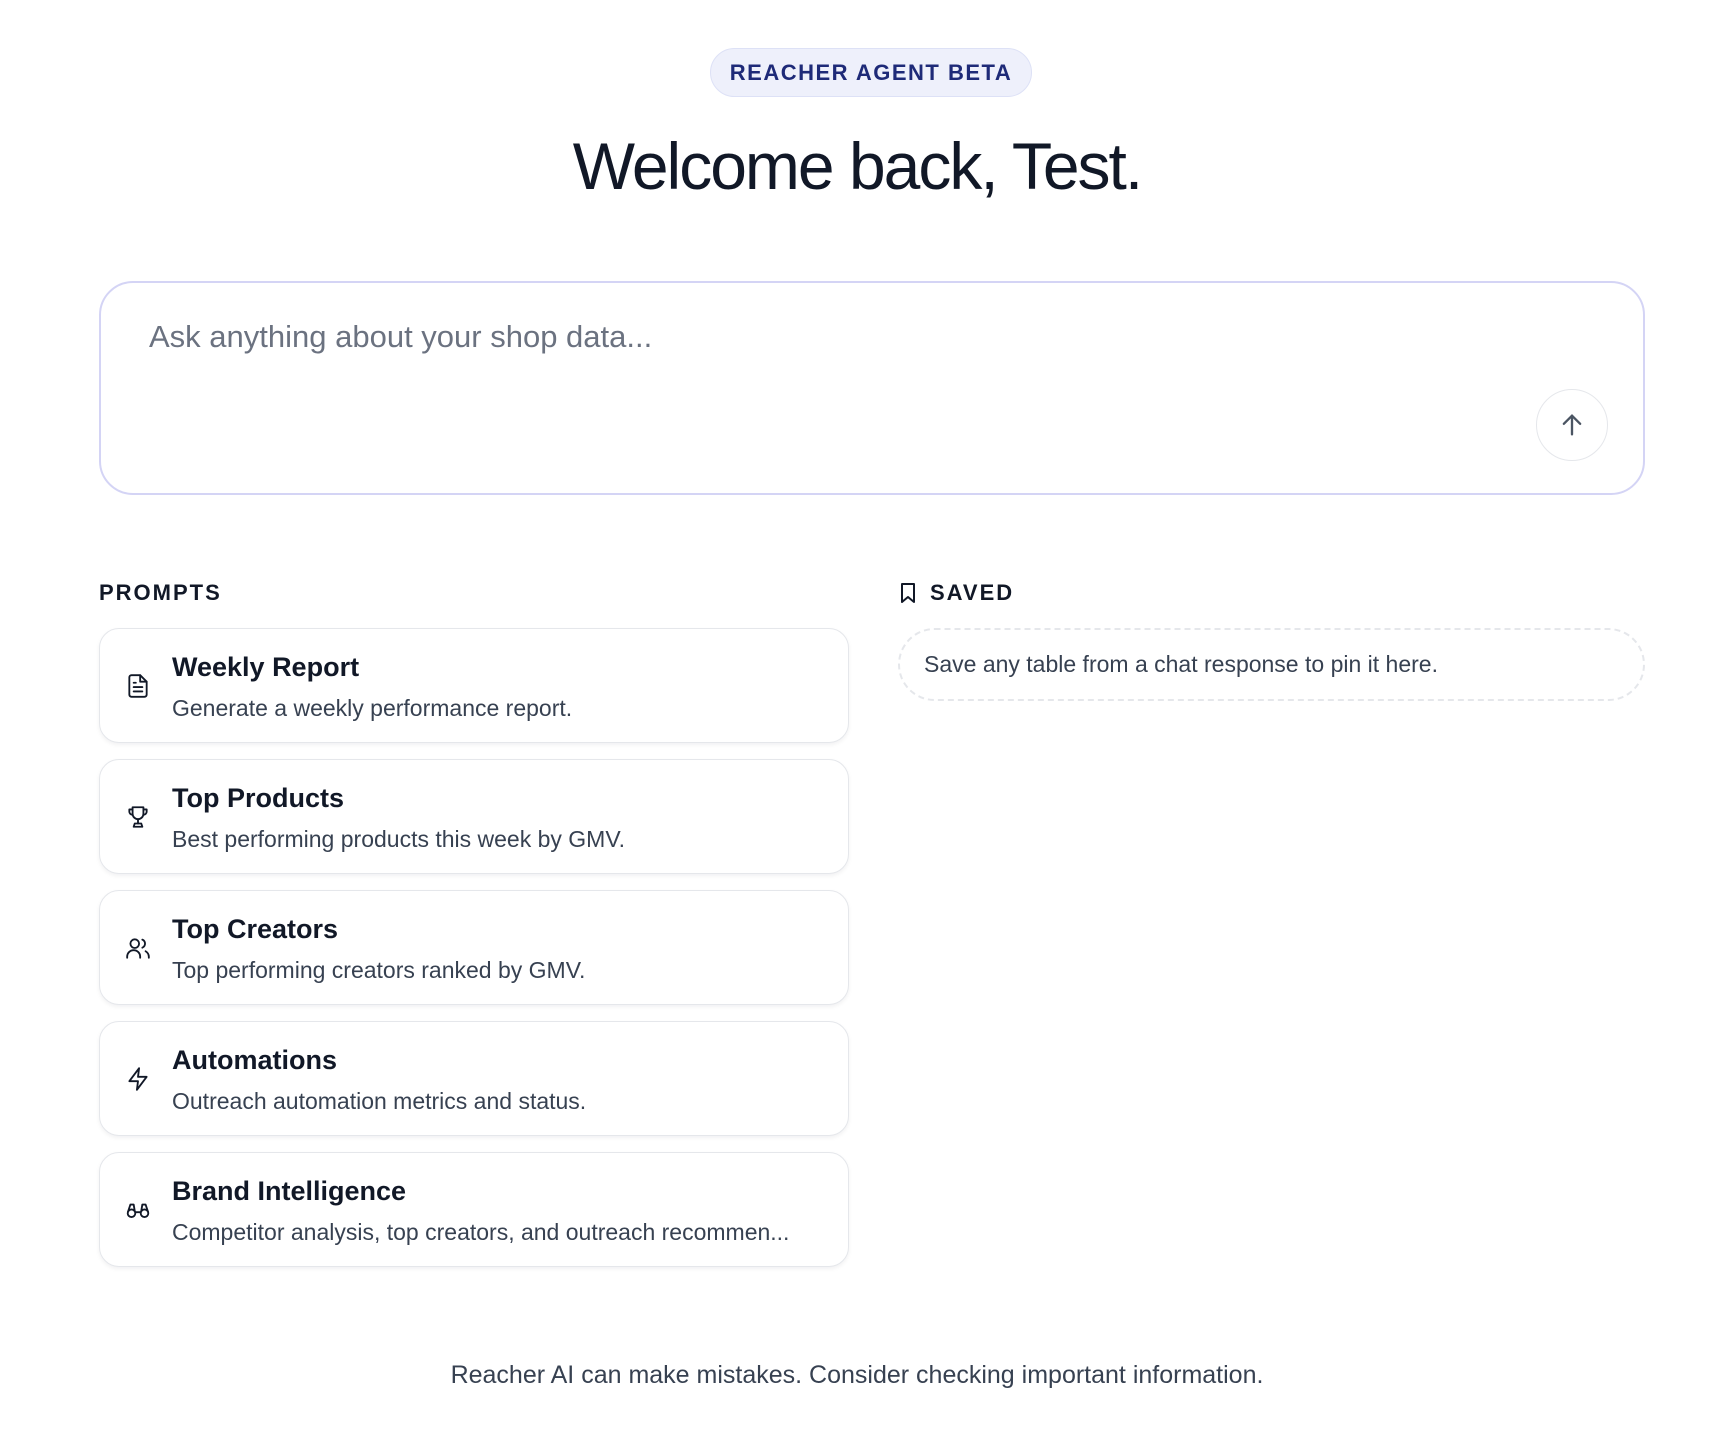 Image resolution: width=1714 pixels, height=1454 pixels. What do you see at coordinates (255, 929) in the screenshot?
I see `prompt-title: Top Creators` at bounding box center [255, 929].